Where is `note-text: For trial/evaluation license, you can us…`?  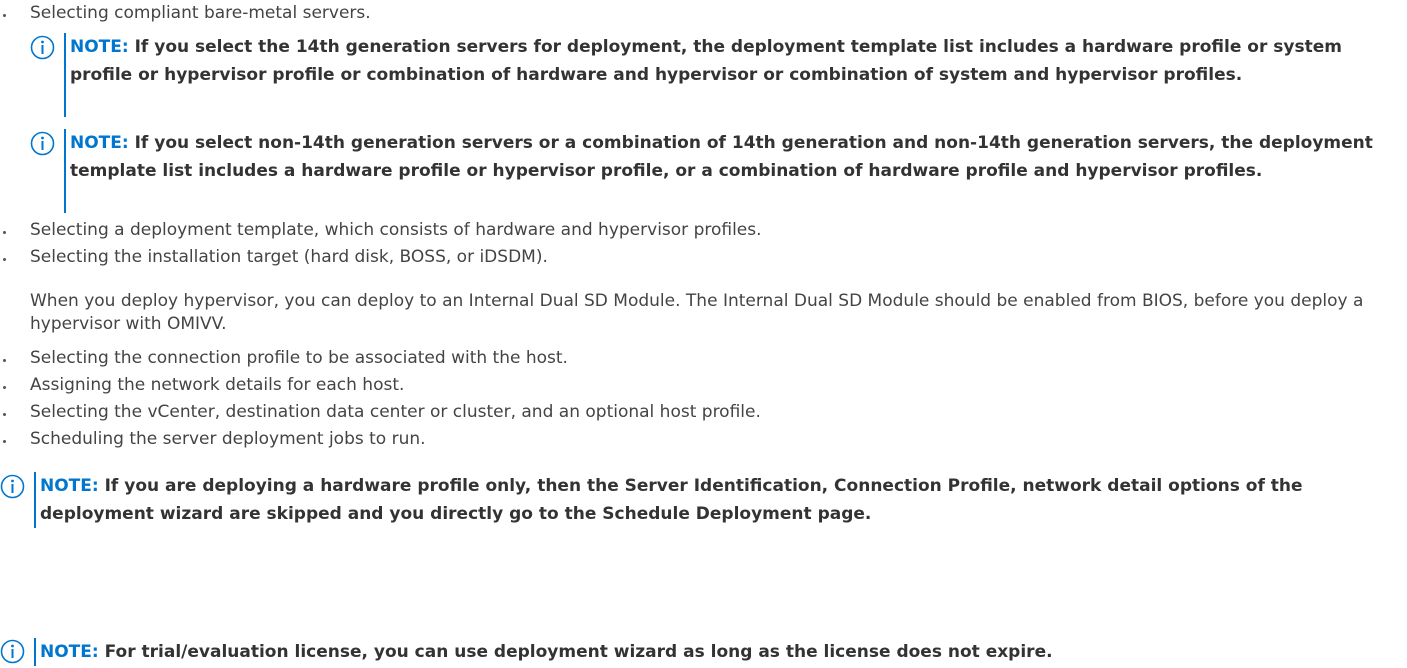
note-text: For trial/evaluation license, you can us… is located at coordinates (578, 652).